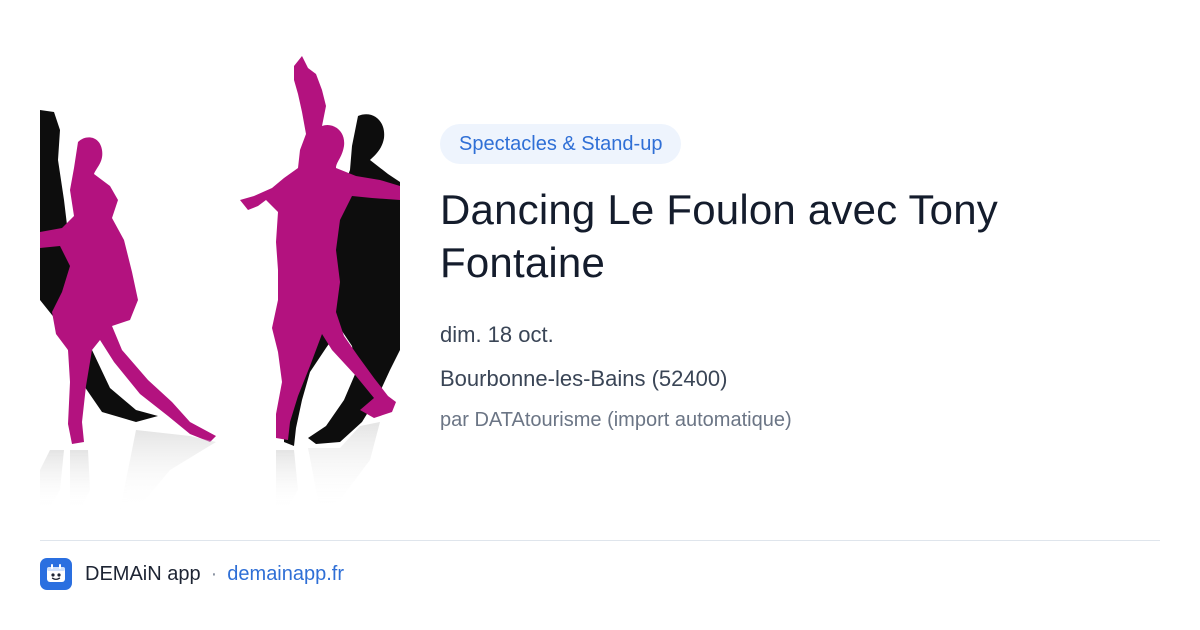 The height and width of the screenshot is (630, 1200). Describe the element at coordinates (719, 236) in the screenshot. I see `event-title: Dancing Le Foulon avec Tony Fontaine` at that location.